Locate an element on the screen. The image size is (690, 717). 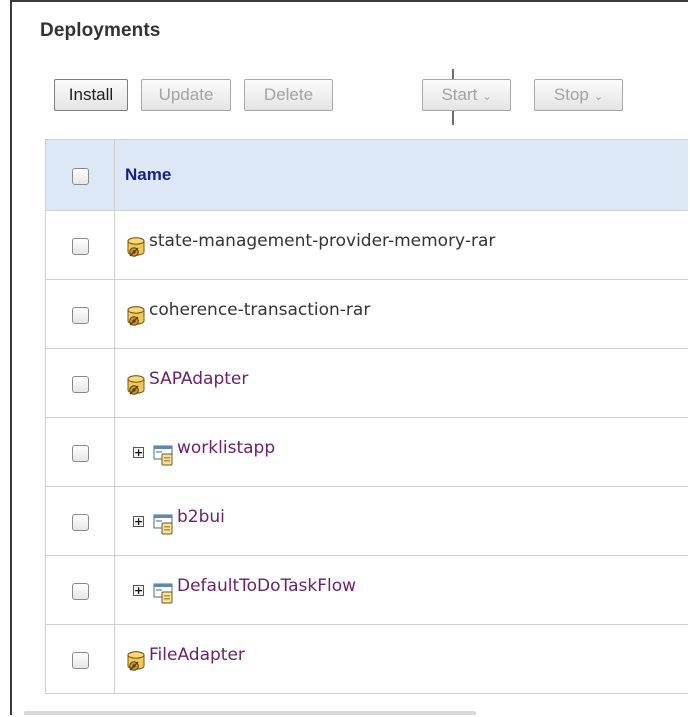
name-cell: SAPAdapter is located at coordinates (401, 383).